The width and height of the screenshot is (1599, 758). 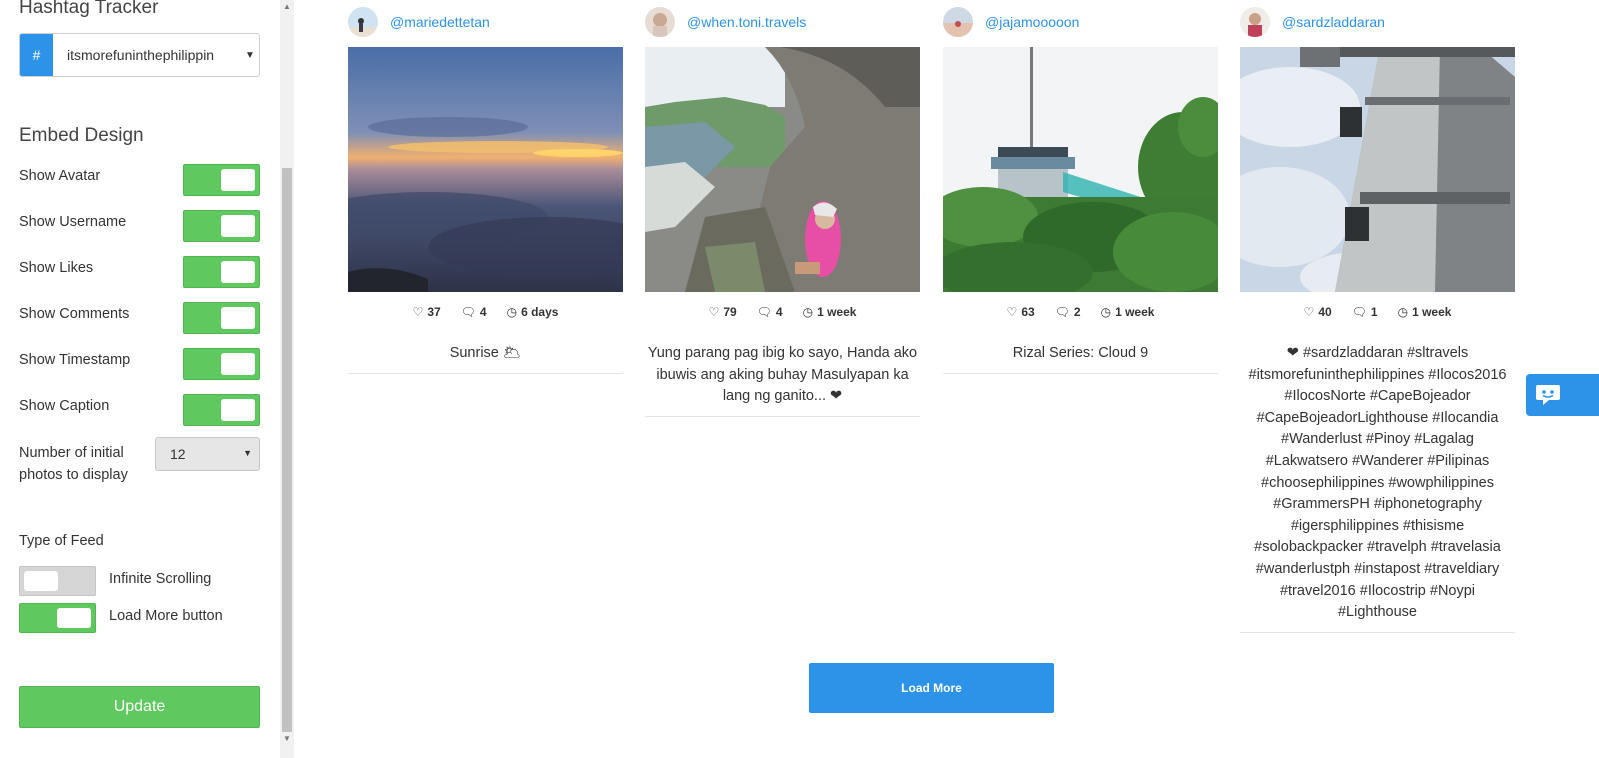 I want to click on likes-stat: ♡ 40, so click(x=1318, y=312).